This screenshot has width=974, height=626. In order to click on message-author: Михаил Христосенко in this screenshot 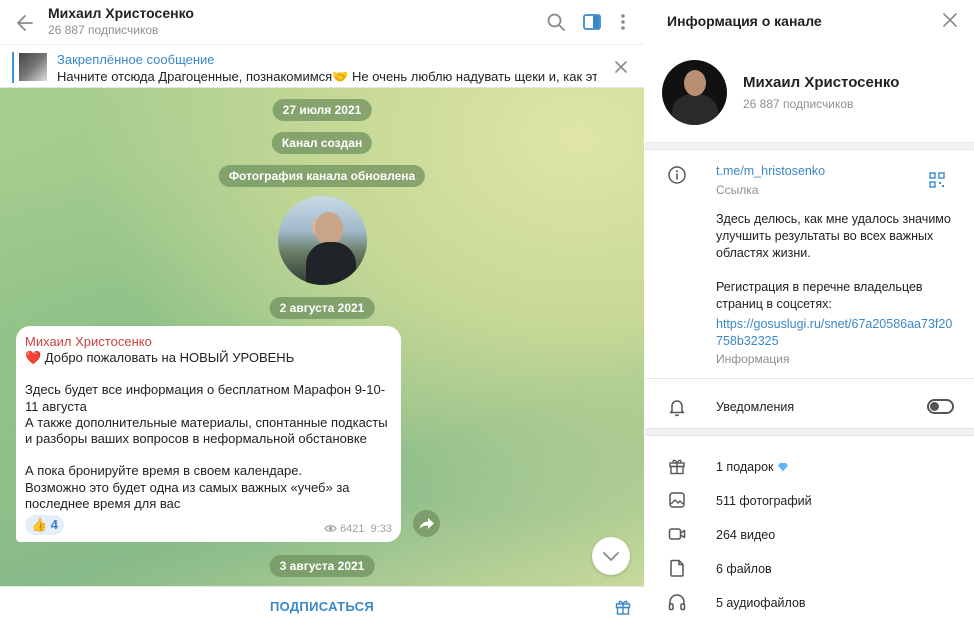, I will do `click(88, 341)`.